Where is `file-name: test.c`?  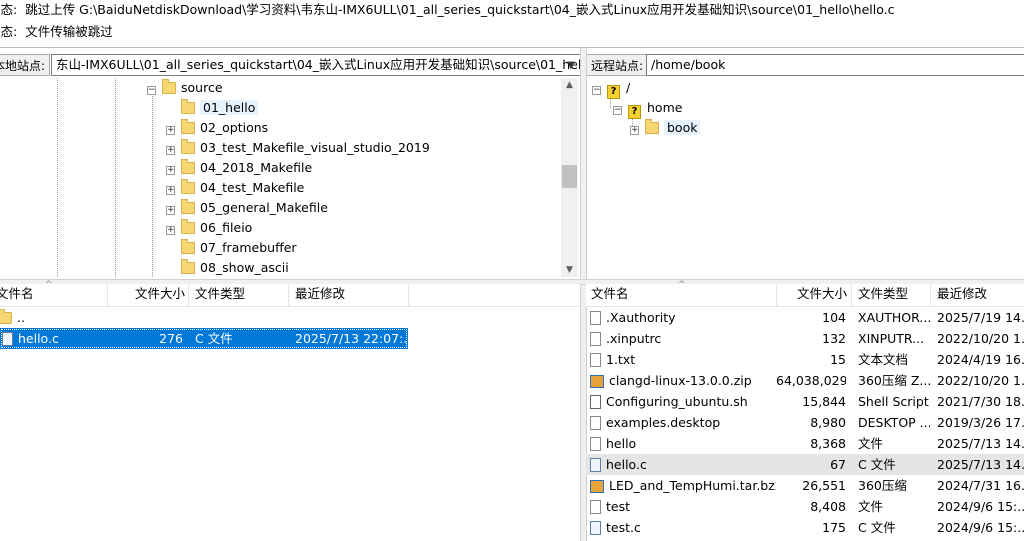
file-name: test.c is located at coordinates (623, 527).